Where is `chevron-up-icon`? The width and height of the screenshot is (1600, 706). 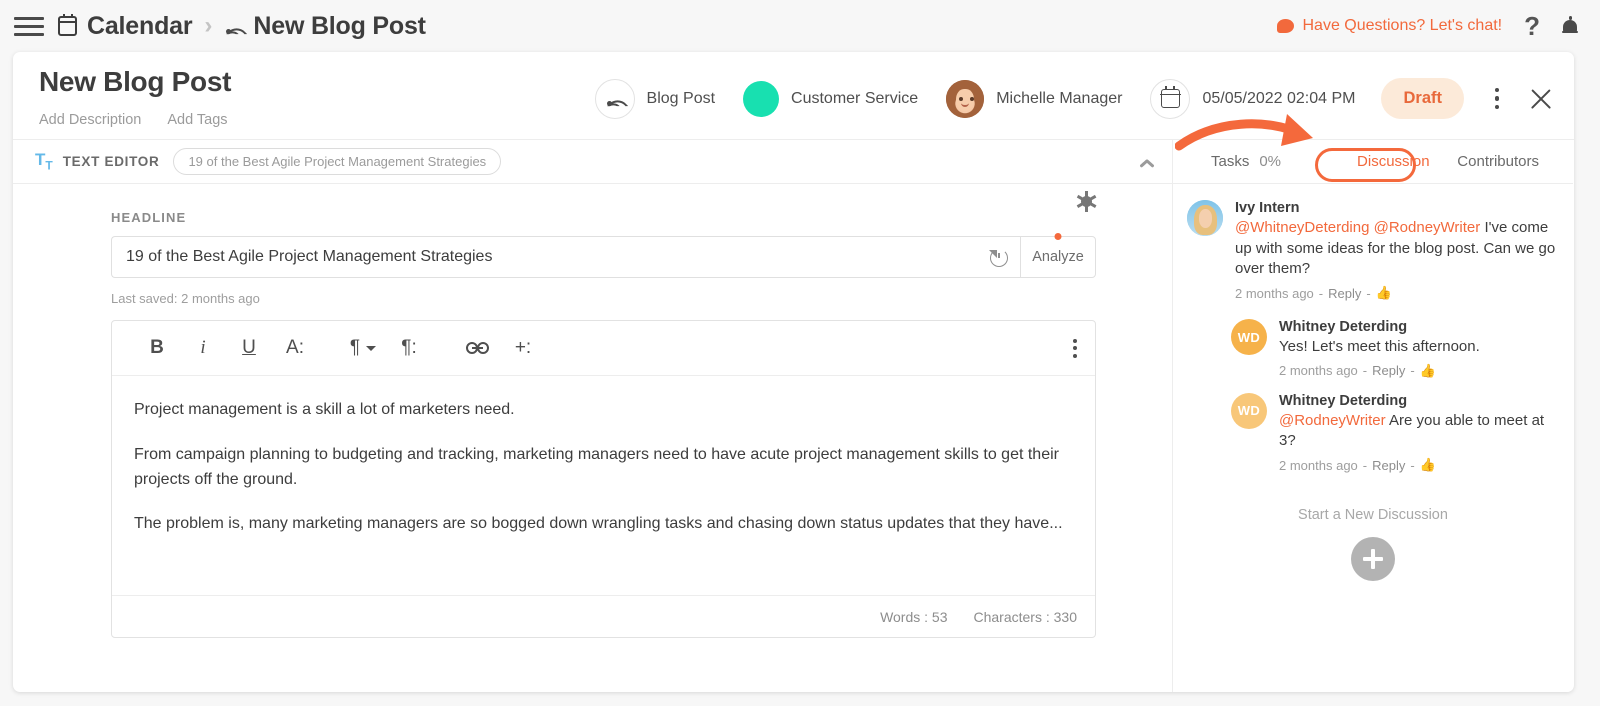
chevron-up-icon is located at coordinates (1147, 162).